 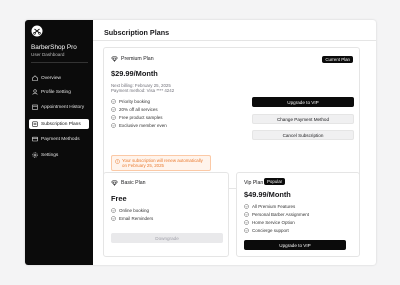 I want to click on feature-item: Concierge support, so click(x=266, y=230).